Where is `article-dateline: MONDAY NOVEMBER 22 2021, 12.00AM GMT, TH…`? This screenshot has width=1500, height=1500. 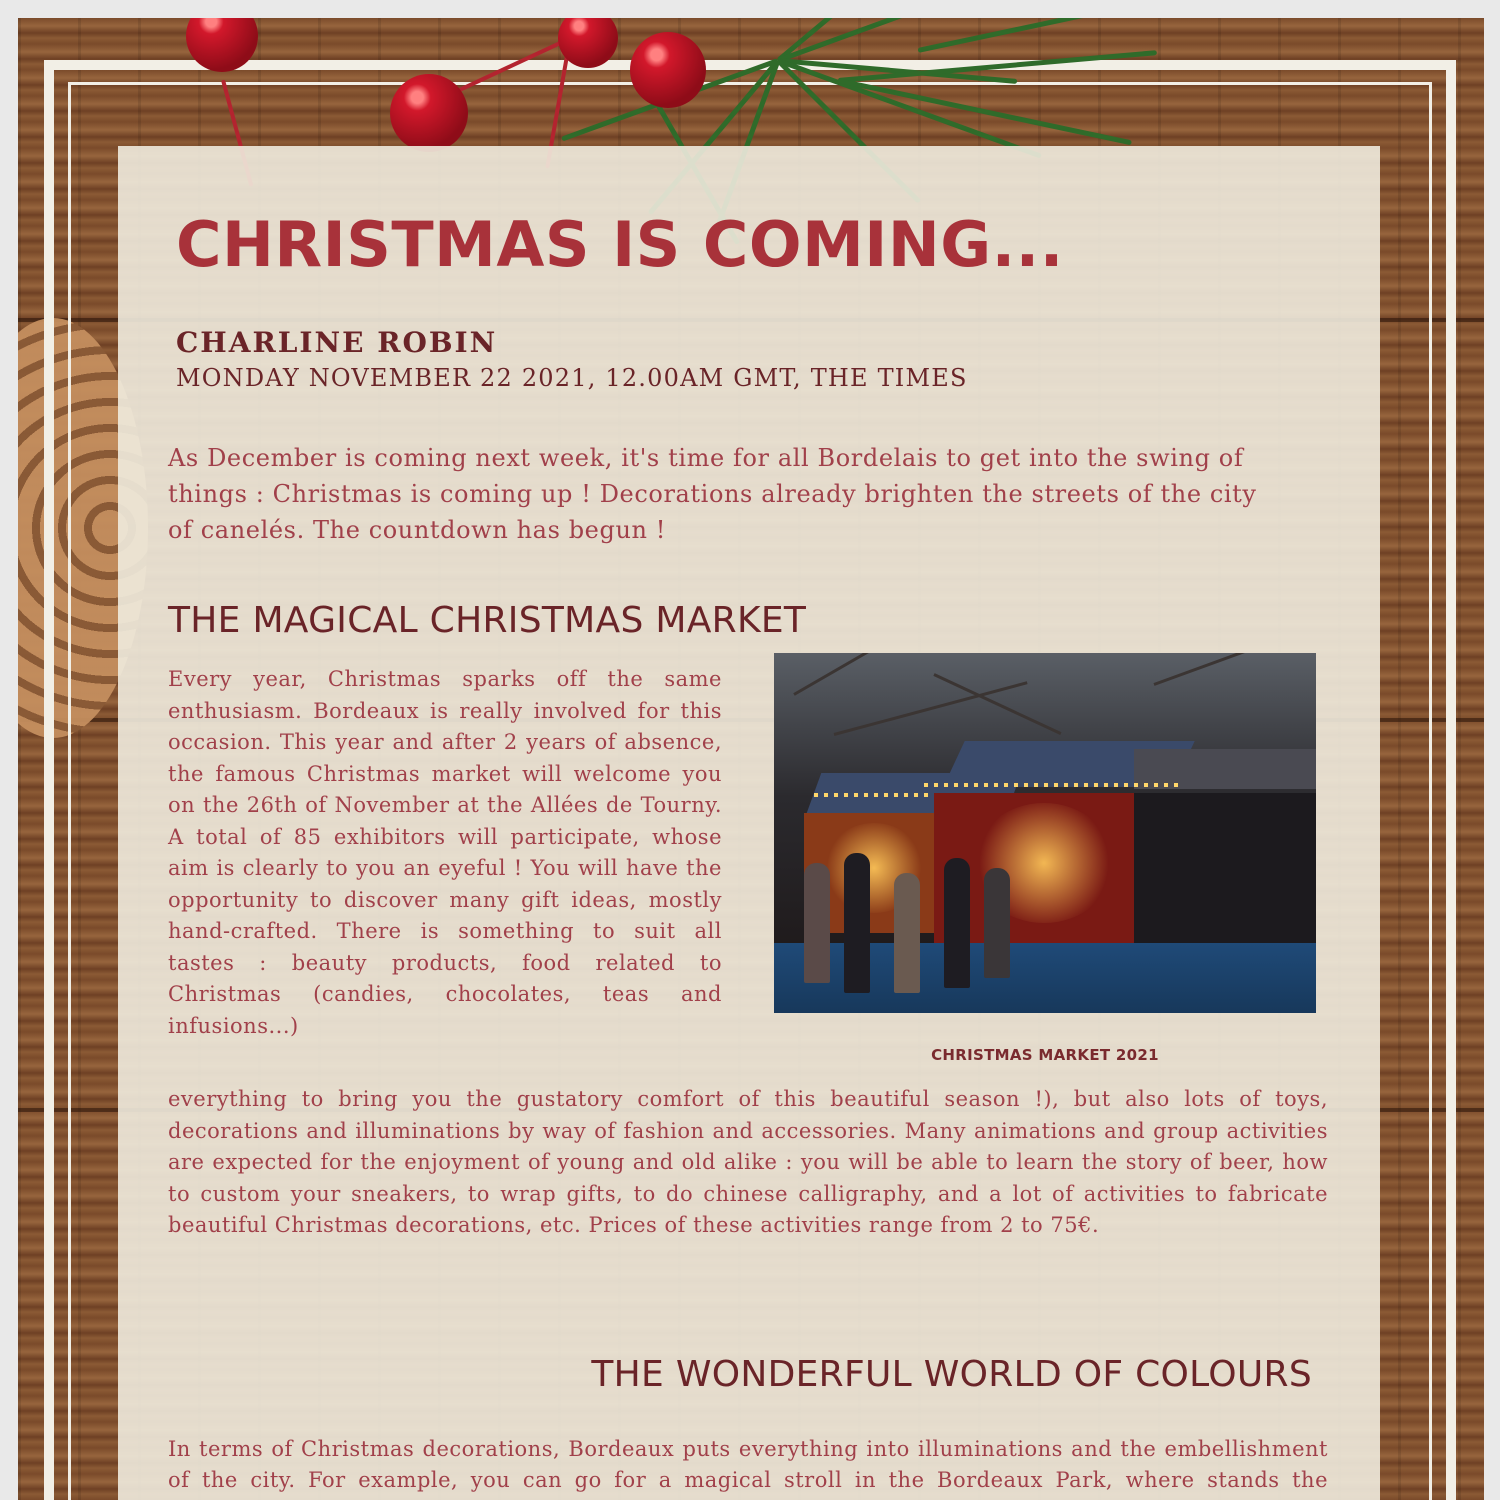
article-dateline: MONDAY NOVEMBER 22 2021, 12.00AM GMT, TH… is located at coordinates (572, 378).